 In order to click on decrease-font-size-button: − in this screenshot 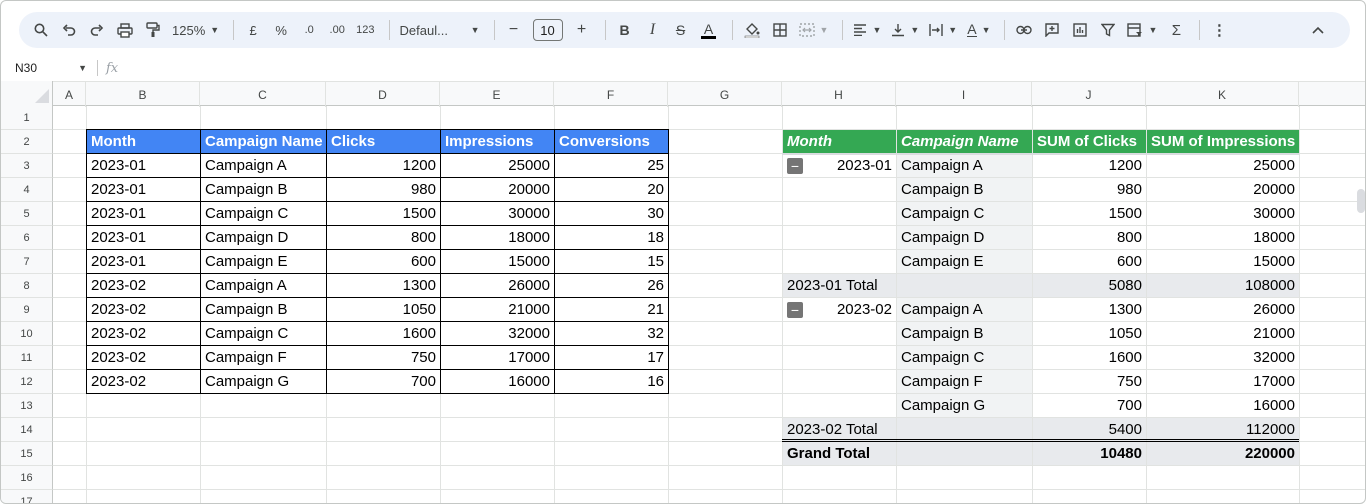, I will do `click(514, 30)`.